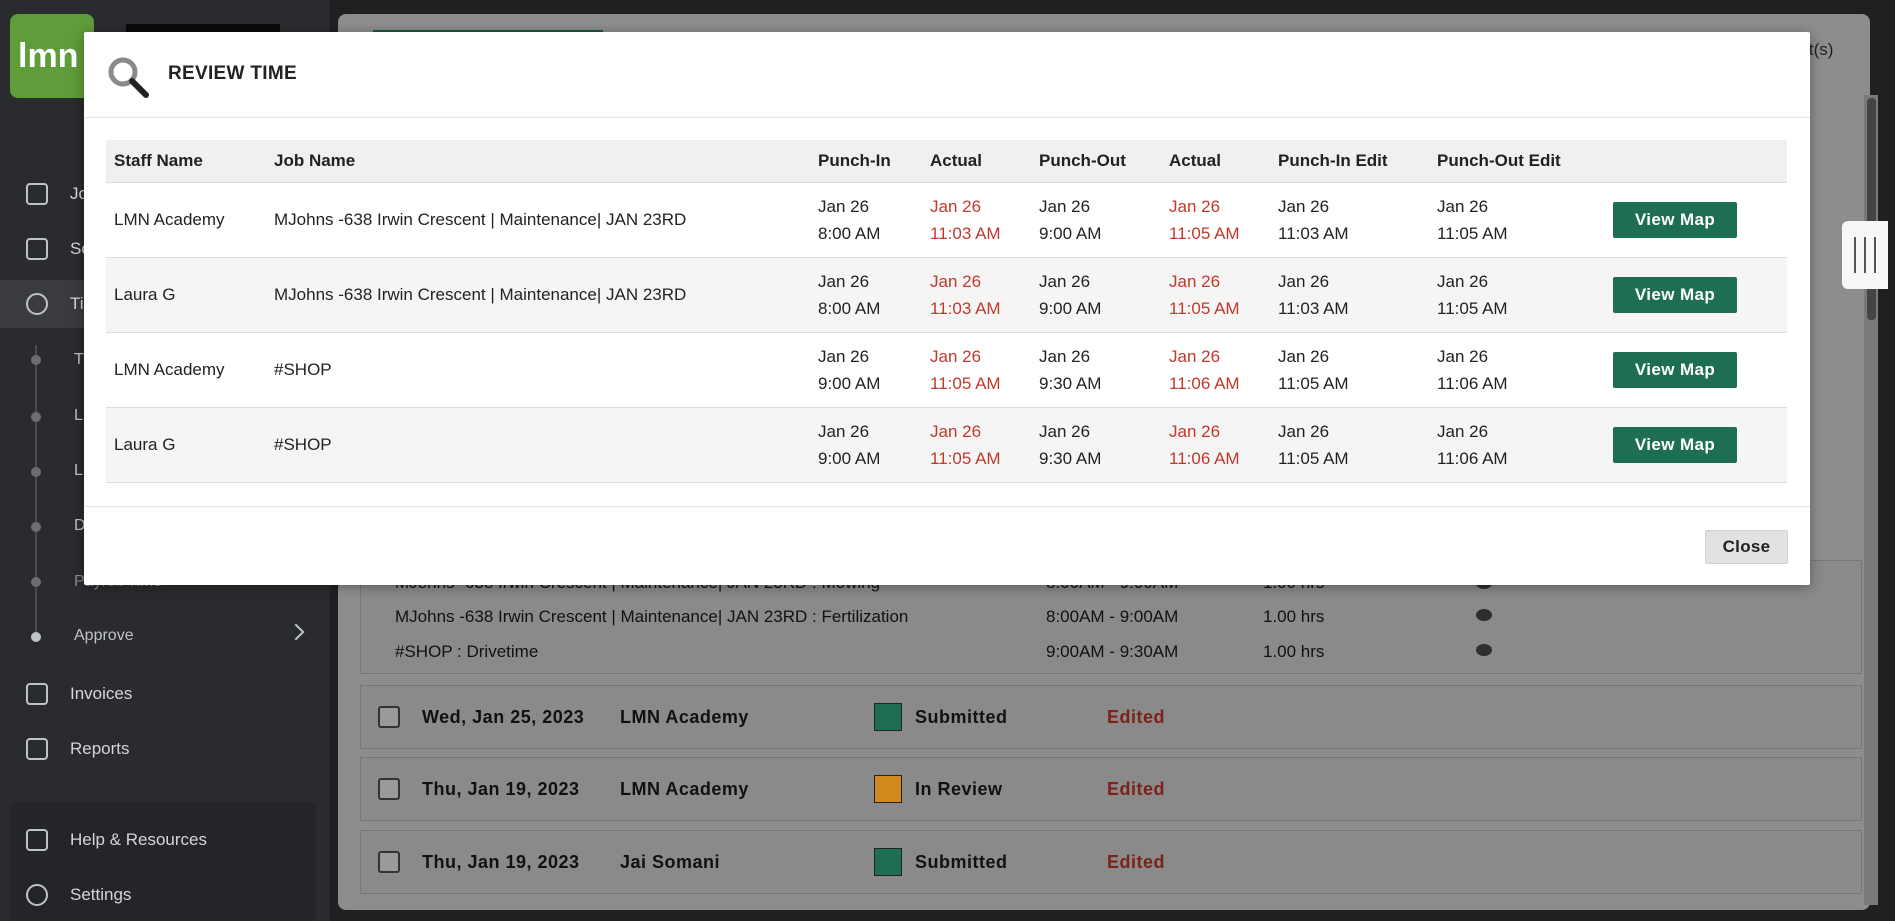 Image resolution: width=1895 pixels, height=921 pixels. What do you see at coordinates (976, 219) in the screenshot?
I see `actual-in: Jan 26 11:03 AM` at bounding box center [976, 219].